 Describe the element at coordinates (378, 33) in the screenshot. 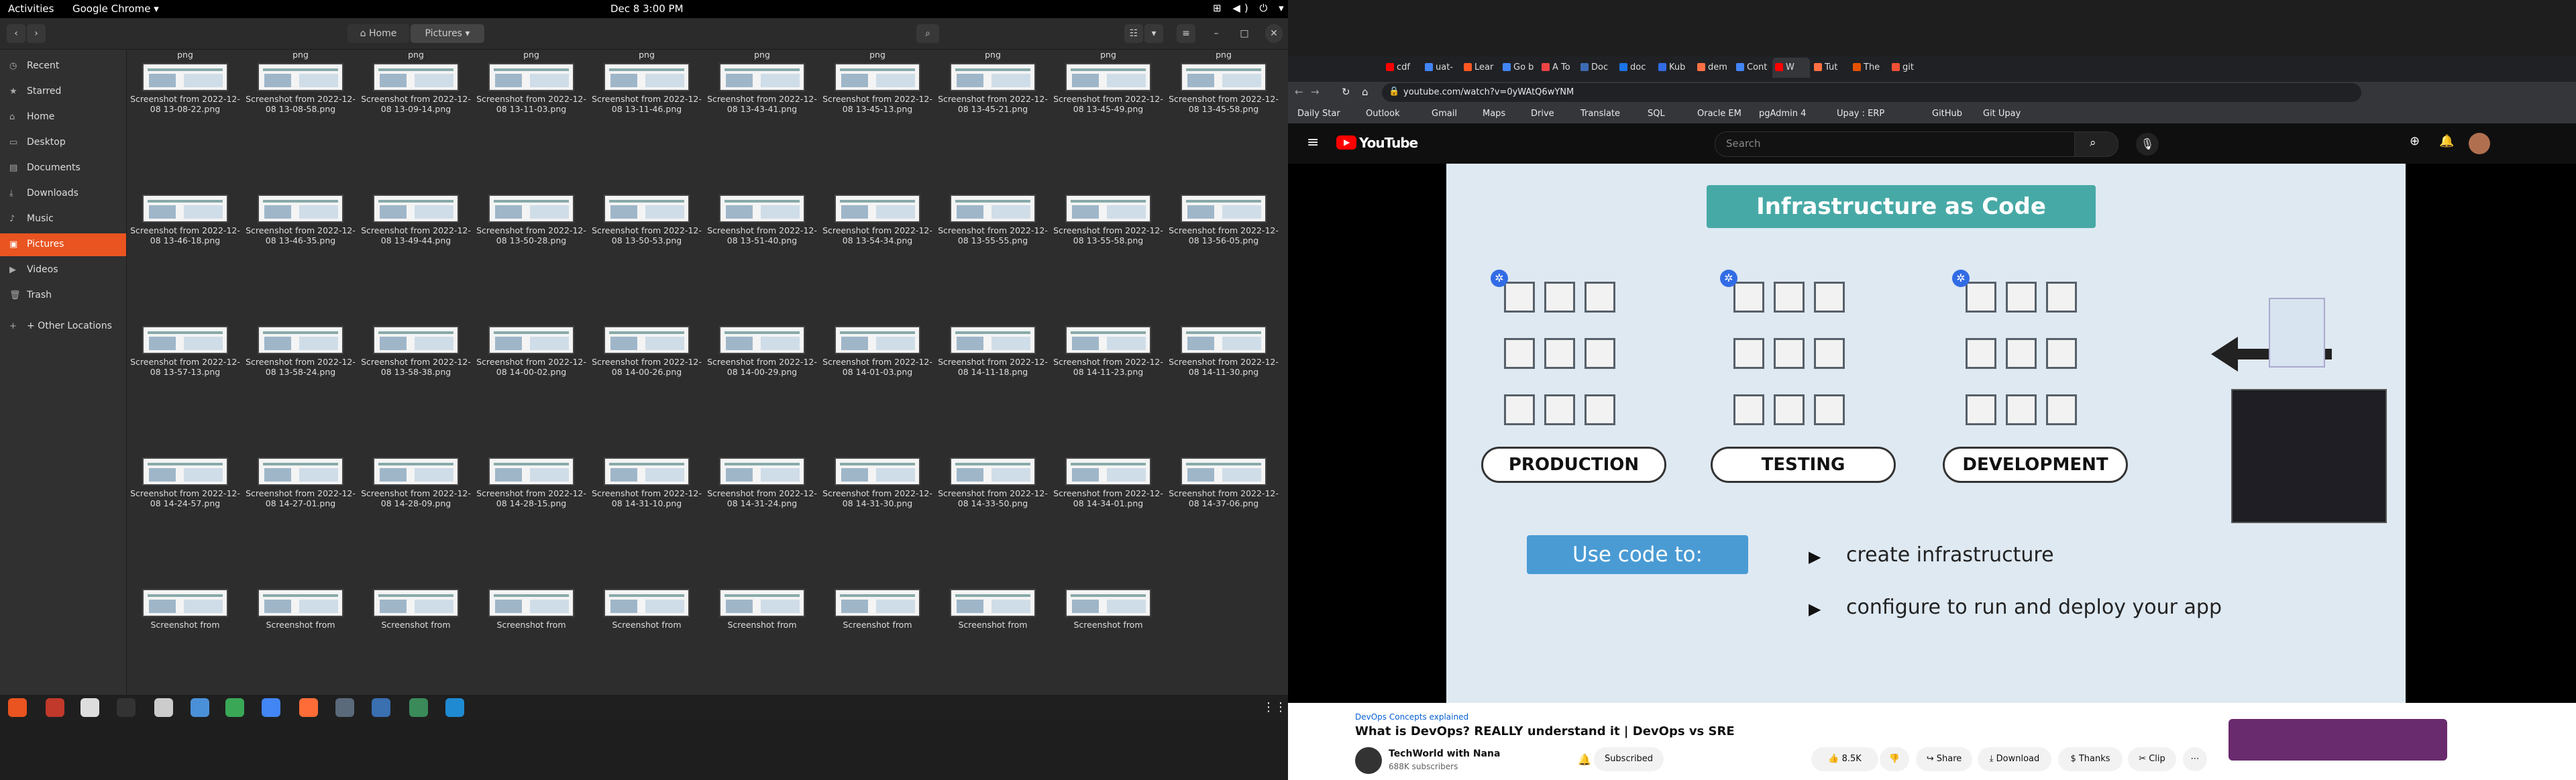

I see `breadcrumb-home: ⌂ Home` at that location.